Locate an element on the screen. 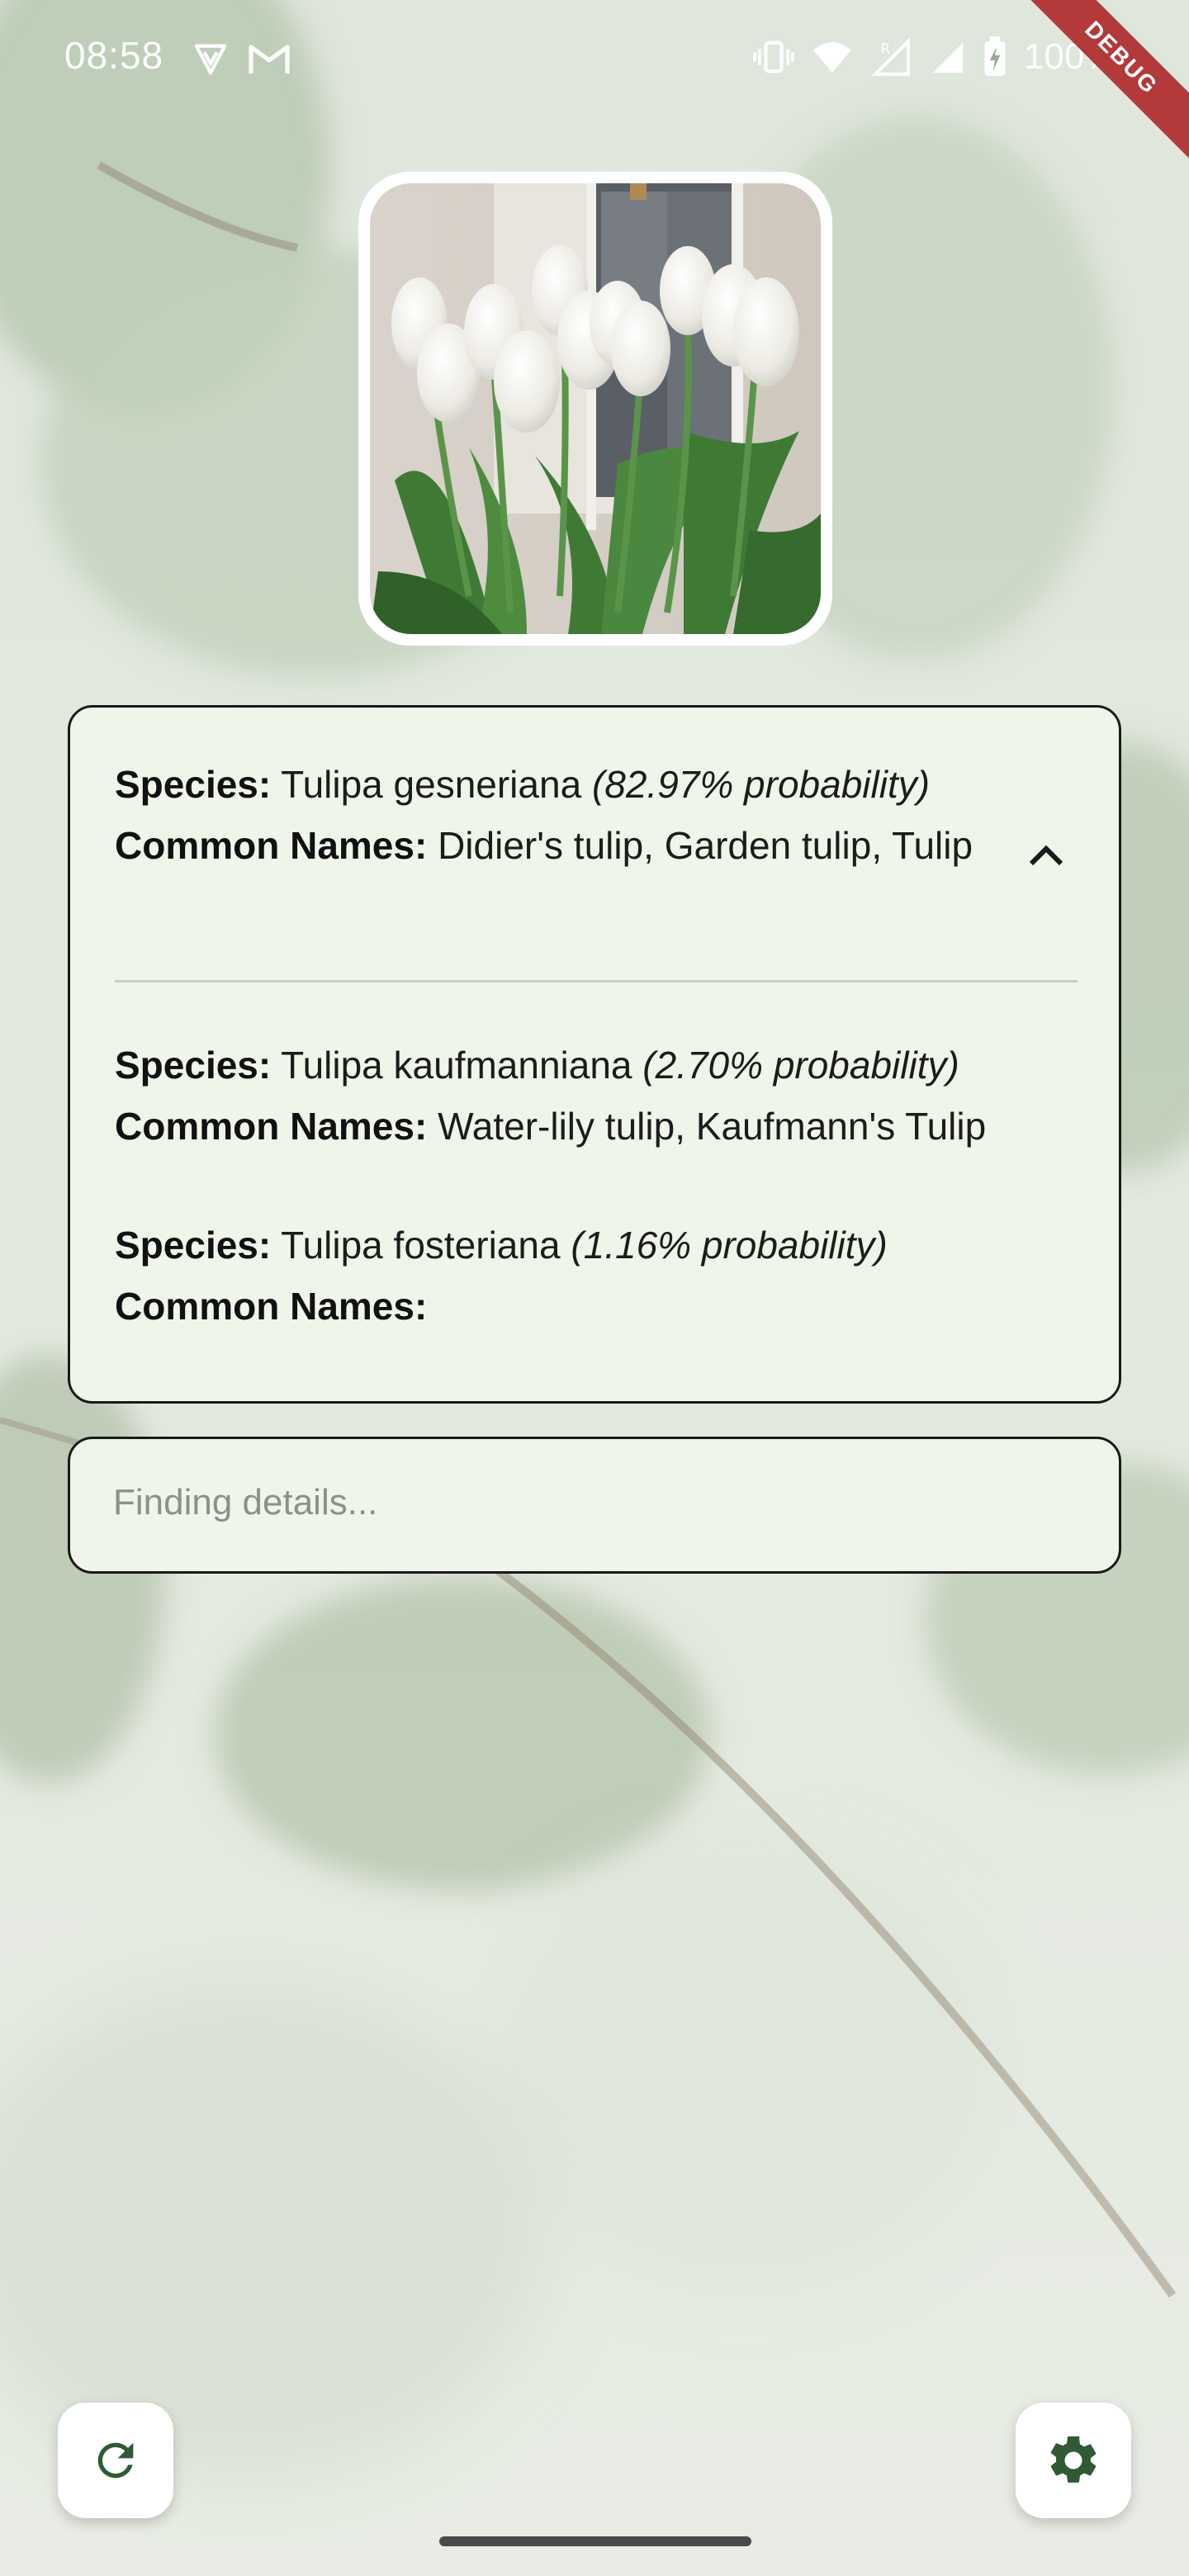 Image resolution: width=1189 pixels, height=2576 pixels. plant-photo-frame is located at coordinates (595, 409).